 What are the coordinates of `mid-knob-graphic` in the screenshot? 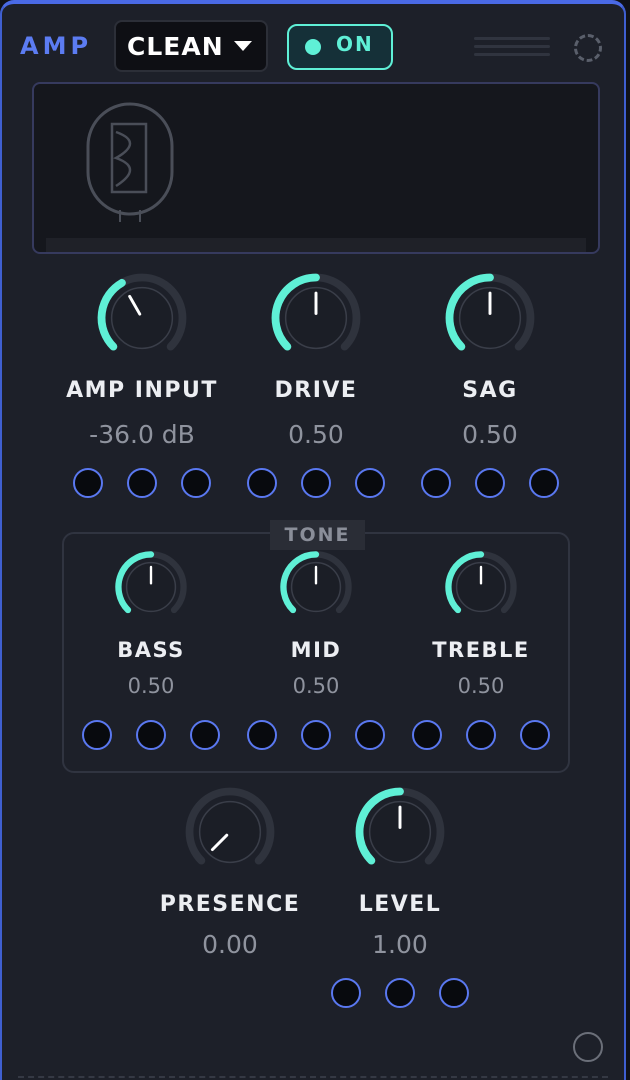 It's located at (316, 582).